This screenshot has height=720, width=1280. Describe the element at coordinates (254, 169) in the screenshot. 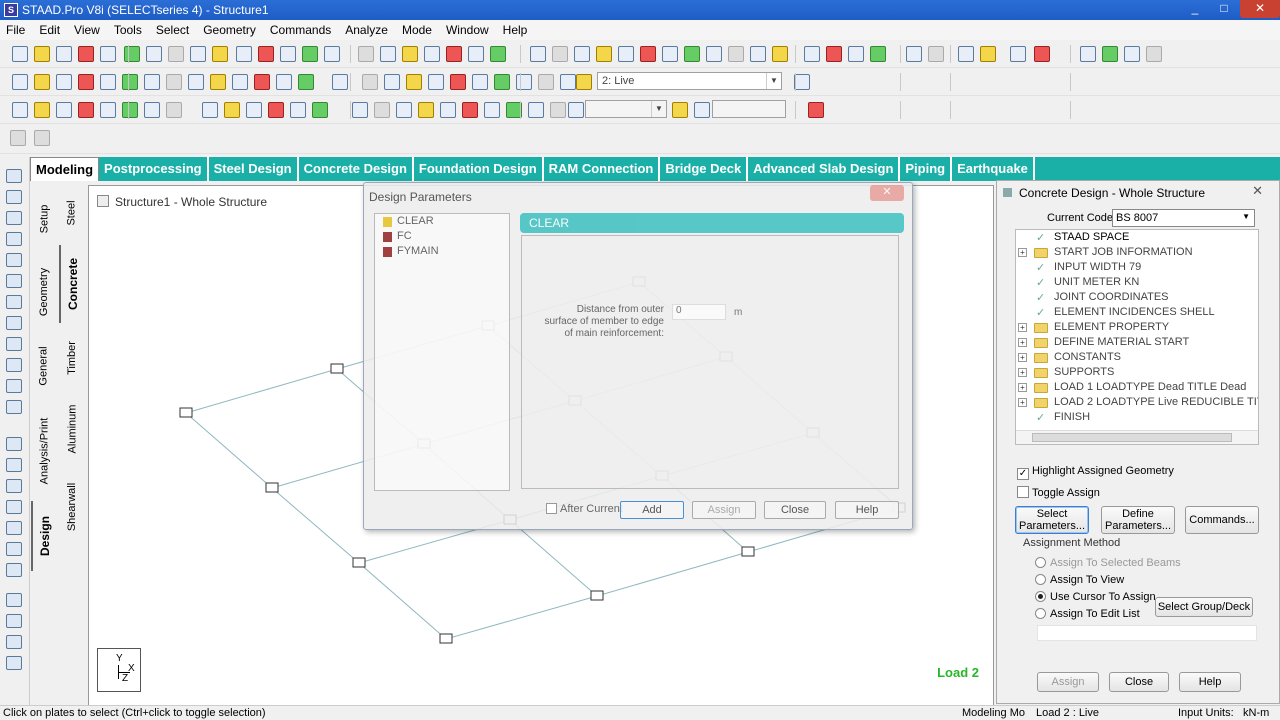

I see `tab-steel-design: Steel Design` at that location.